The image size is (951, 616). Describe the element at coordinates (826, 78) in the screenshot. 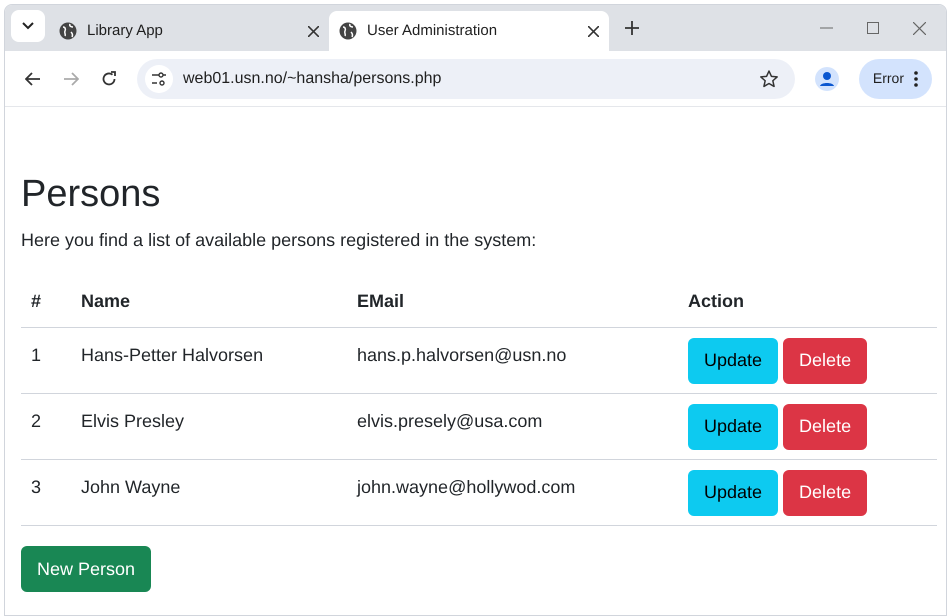

I see `profile-avatar-icon` at that location.